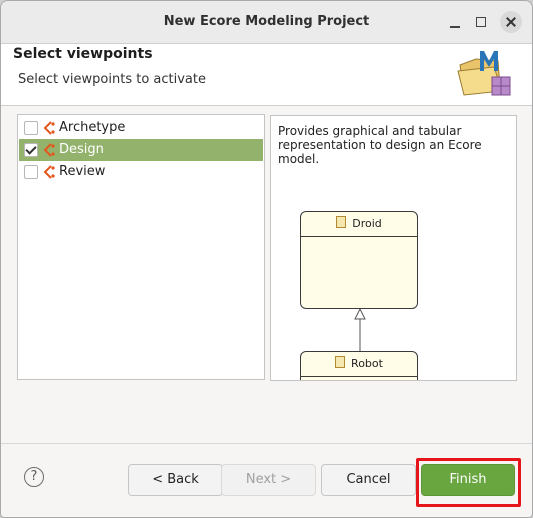 This screenshot has width=533, height=518. What do you see at coordinates (112, 79) in the screenshot?
I see `page-subtitle: Select viewpoints to activate` at bounding box center [112, 79].